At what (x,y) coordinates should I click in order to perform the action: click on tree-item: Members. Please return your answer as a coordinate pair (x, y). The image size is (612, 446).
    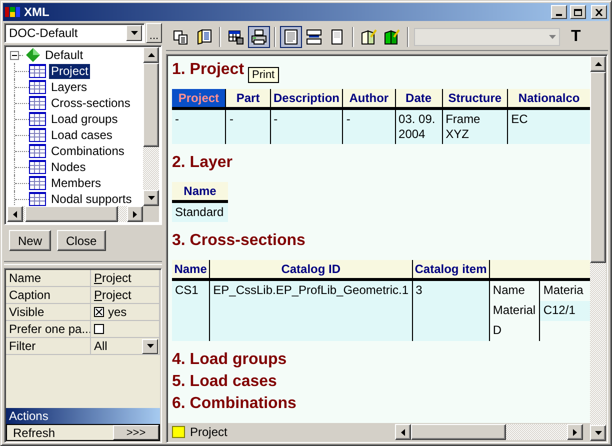
    Looking at the image, I should click on (76, 183).